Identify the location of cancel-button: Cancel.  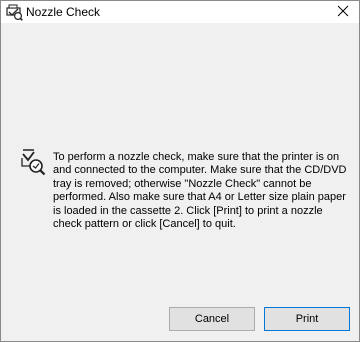
(212, 319).